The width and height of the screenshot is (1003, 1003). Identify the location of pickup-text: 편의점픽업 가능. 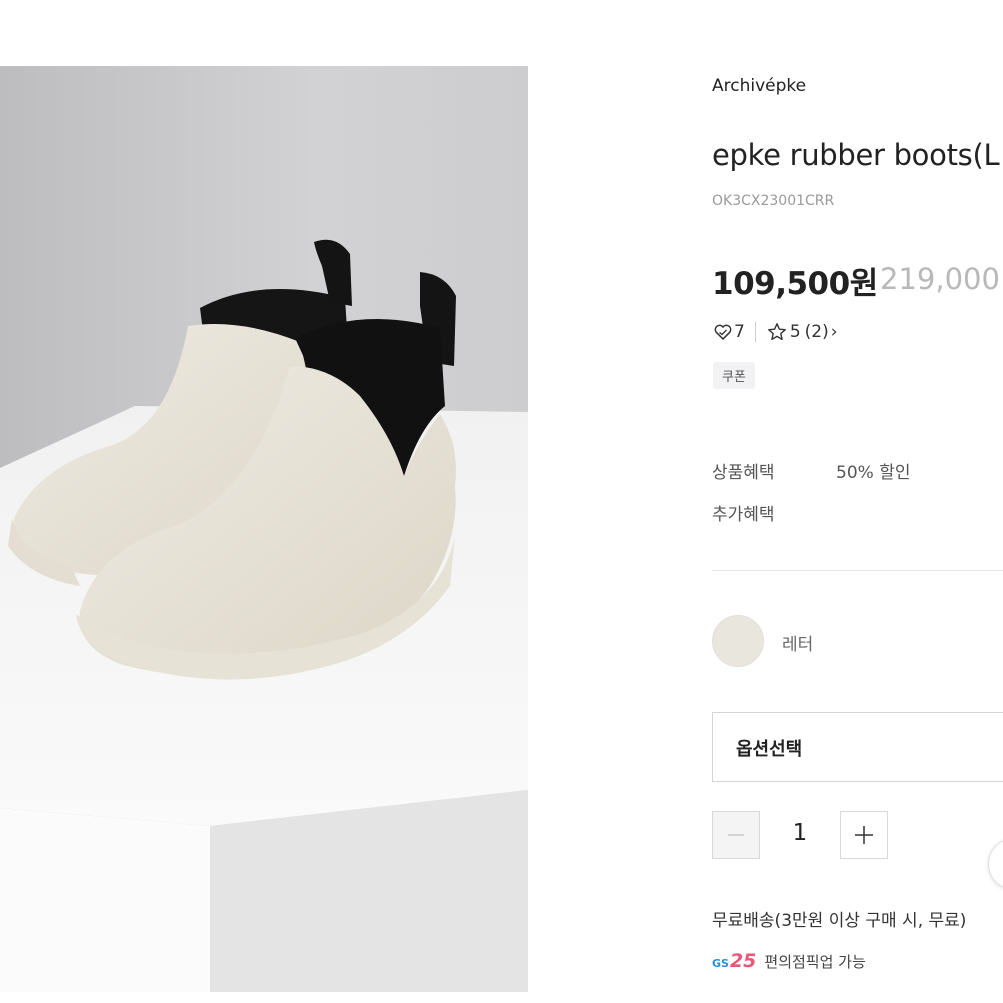
(815, 961).